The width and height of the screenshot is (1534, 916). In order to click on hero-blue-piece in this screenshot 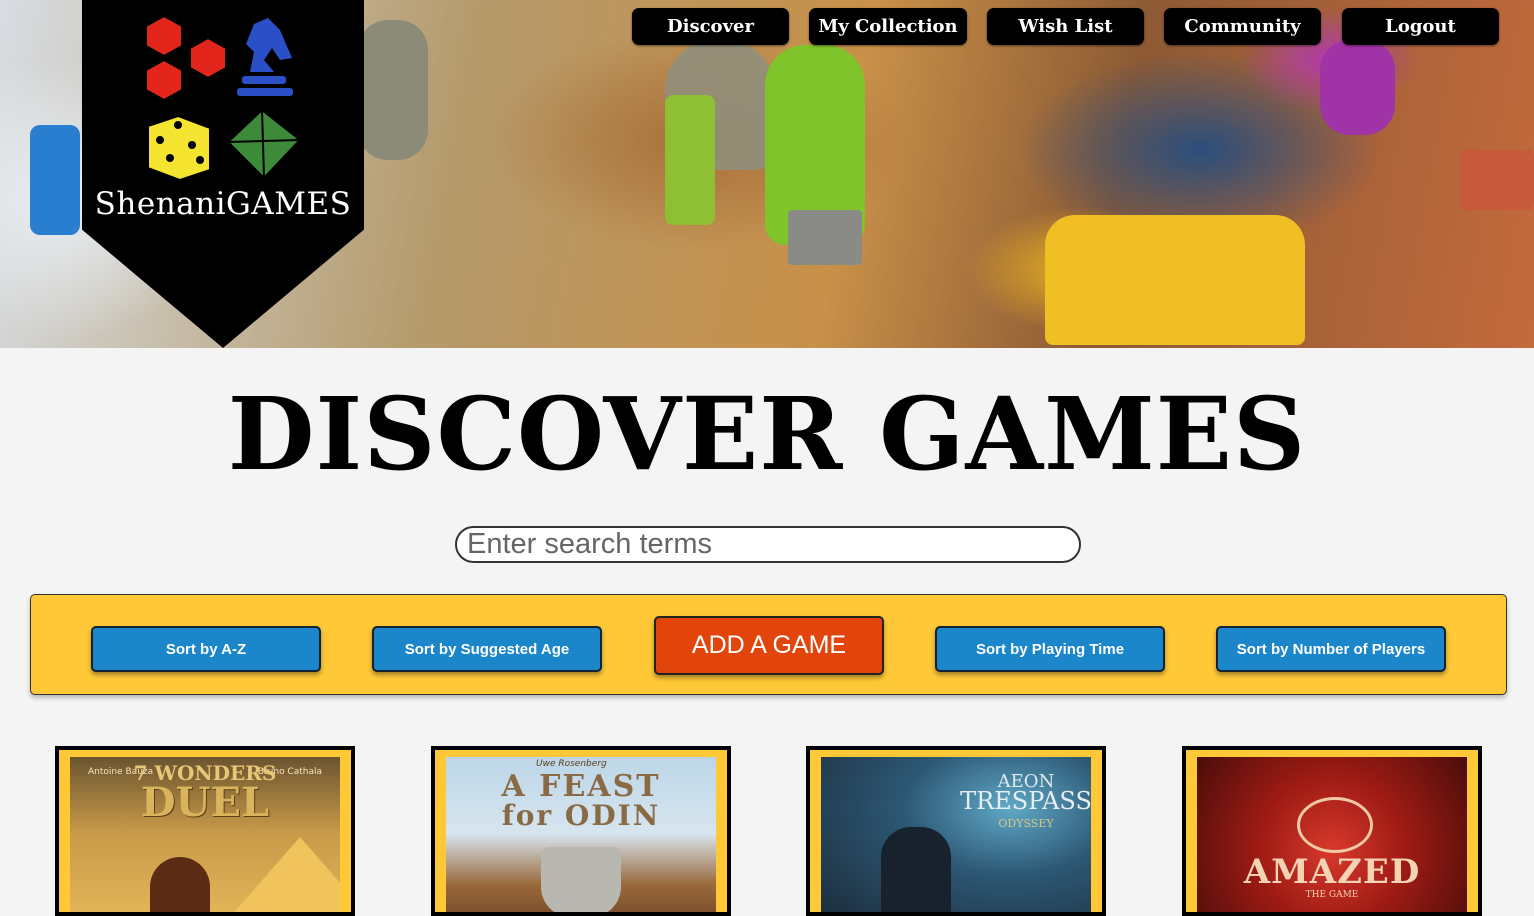, I will do `click(55, 180)`.